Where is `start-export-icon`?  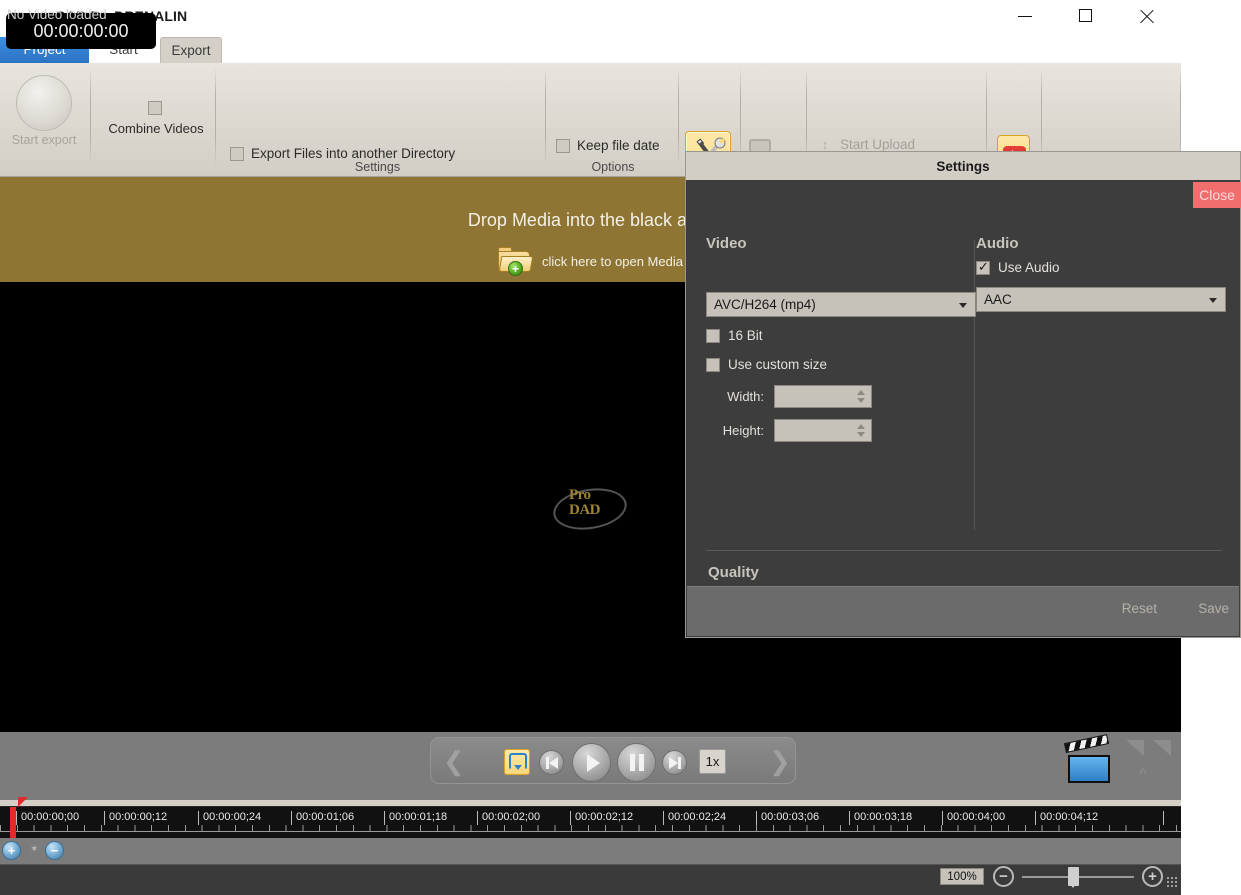
start-export-icon is located at coordinates (44, 103).